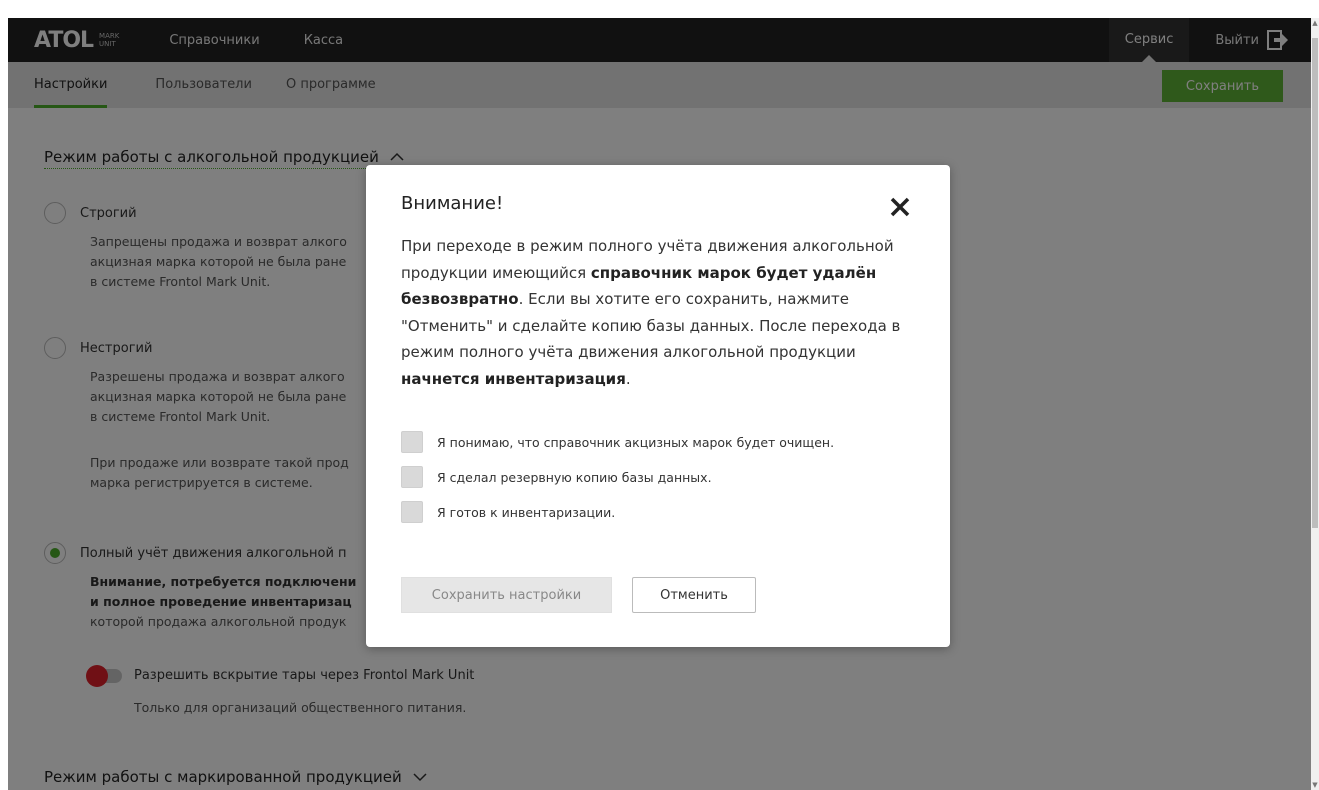  What do you see at coordinates (452, 203) in the screenshot?
I see `modal-title: Внимание!` at bounding box center [452, 203].